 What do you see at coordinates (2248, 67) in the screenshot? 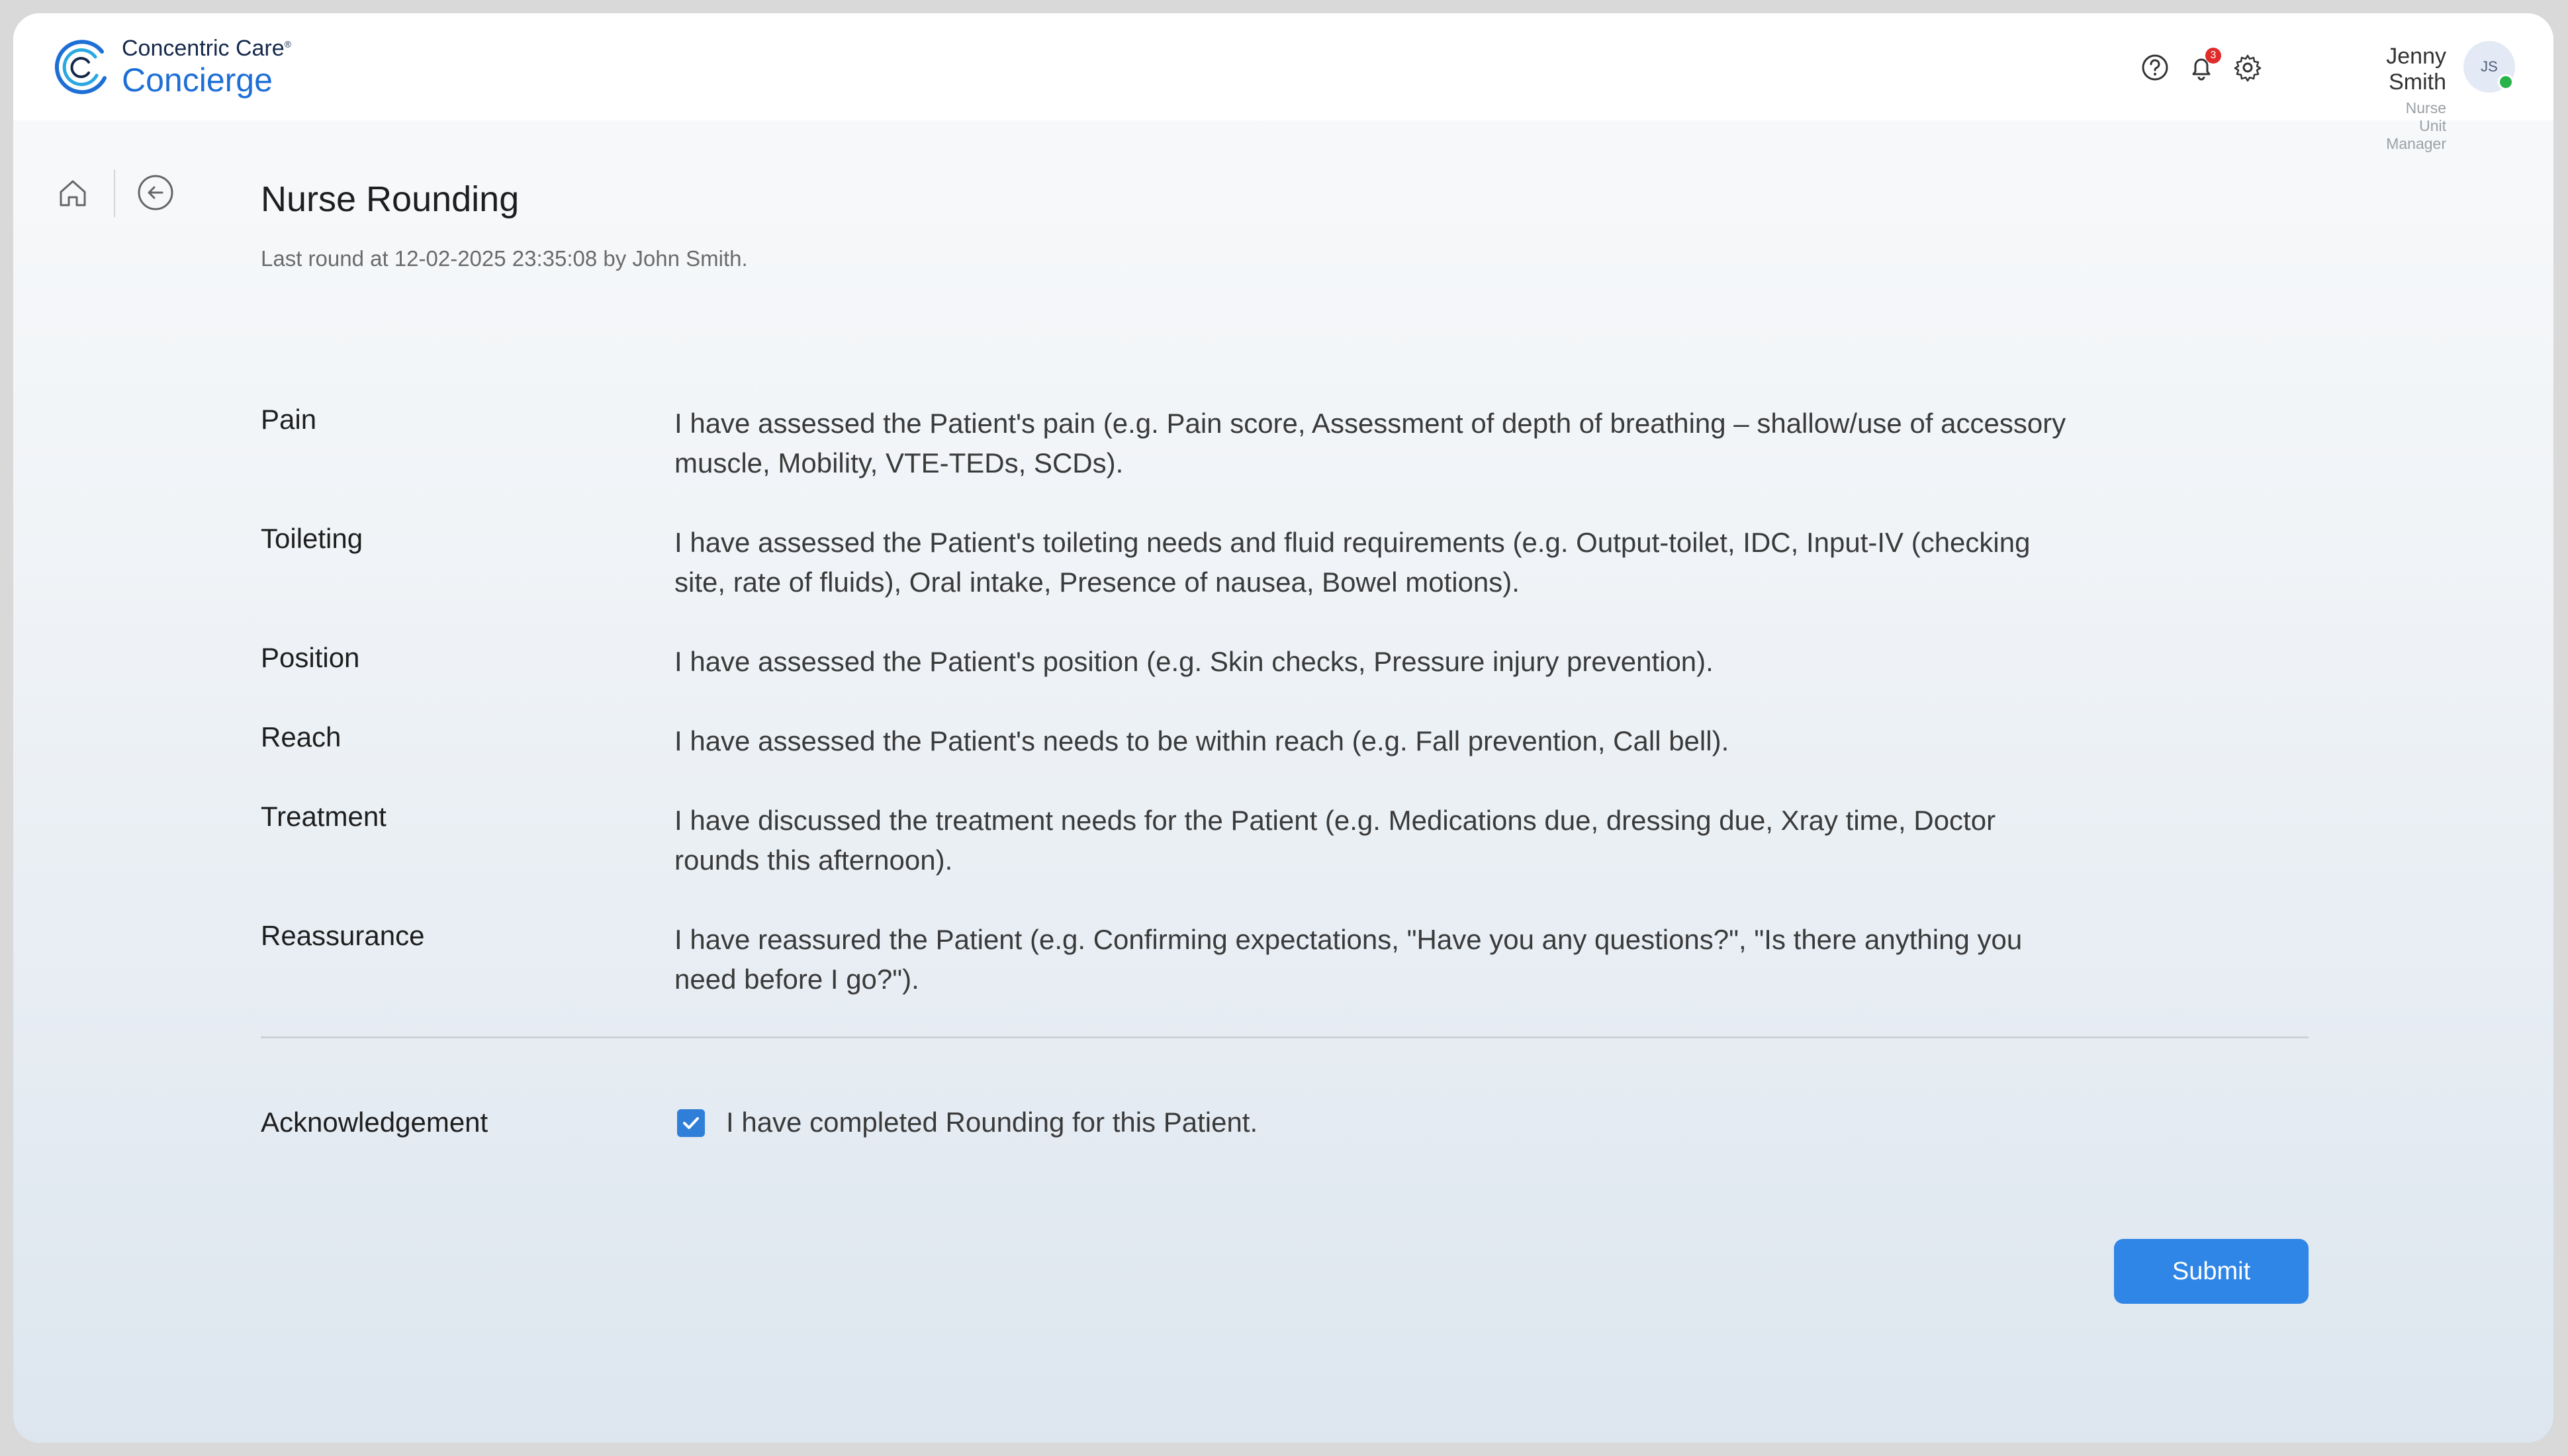
I see `gear-icon` at bounding box center [2248, 67].